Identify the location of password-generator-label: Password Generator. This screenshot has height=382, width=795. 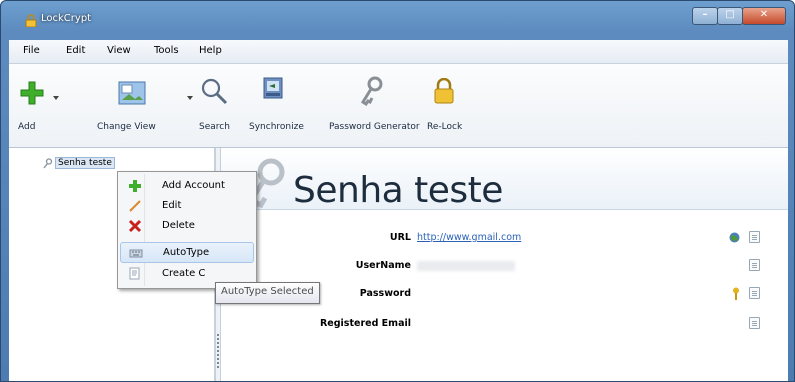
(374, 127).